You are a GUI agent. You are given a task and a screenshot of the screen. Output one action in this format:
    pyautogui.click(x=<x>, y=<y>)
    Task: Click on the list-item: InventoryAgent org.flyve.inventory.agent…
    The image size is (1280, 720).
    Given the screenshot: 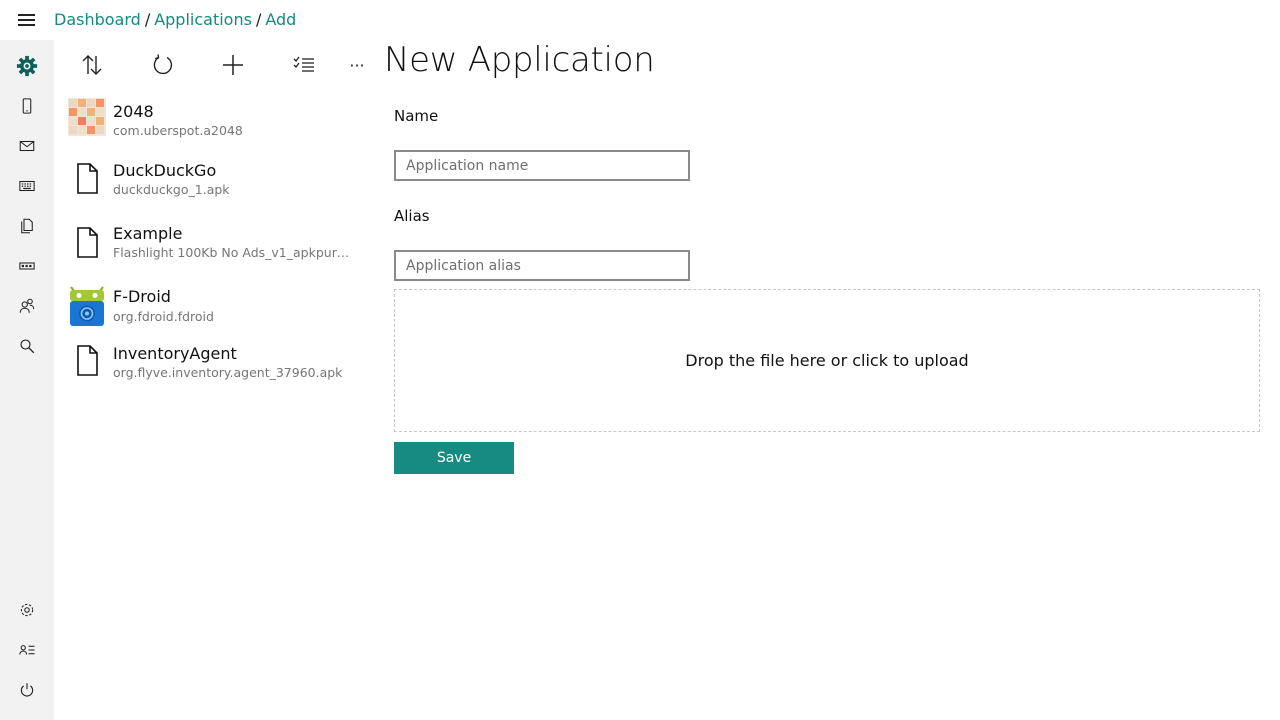 What is the action you would take?
    pyautogui.click(x=214, y=365)
    